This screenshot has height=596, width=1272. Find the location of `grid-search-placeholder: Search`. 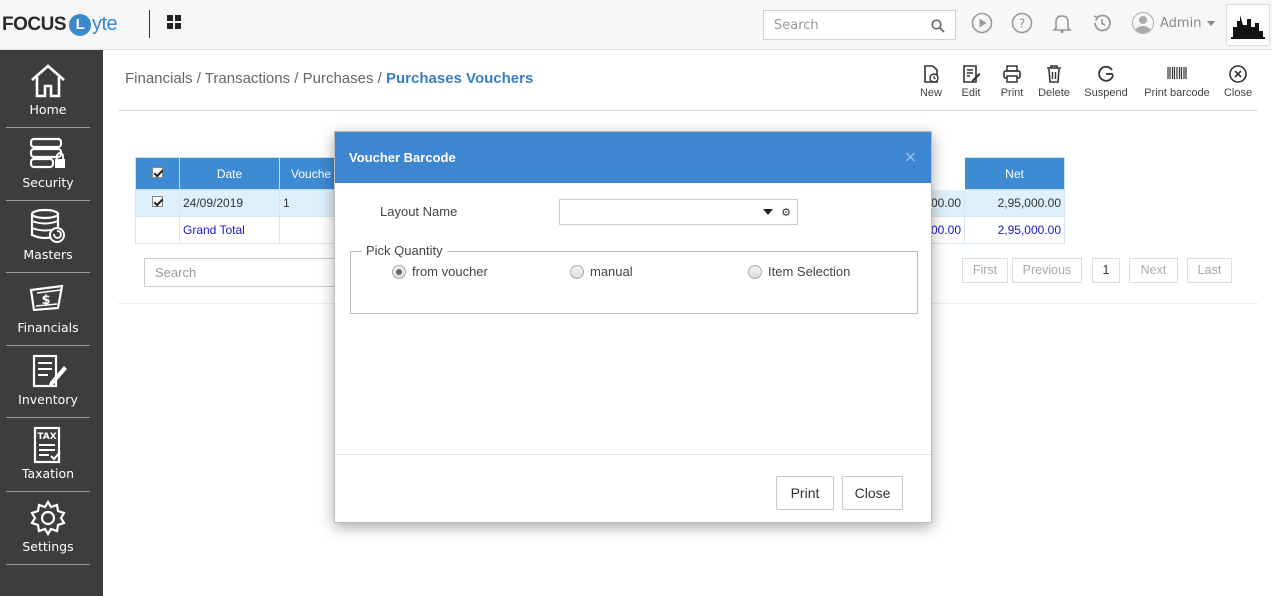

grid-search-placeholder: Search is located at coordinates (176, 272).